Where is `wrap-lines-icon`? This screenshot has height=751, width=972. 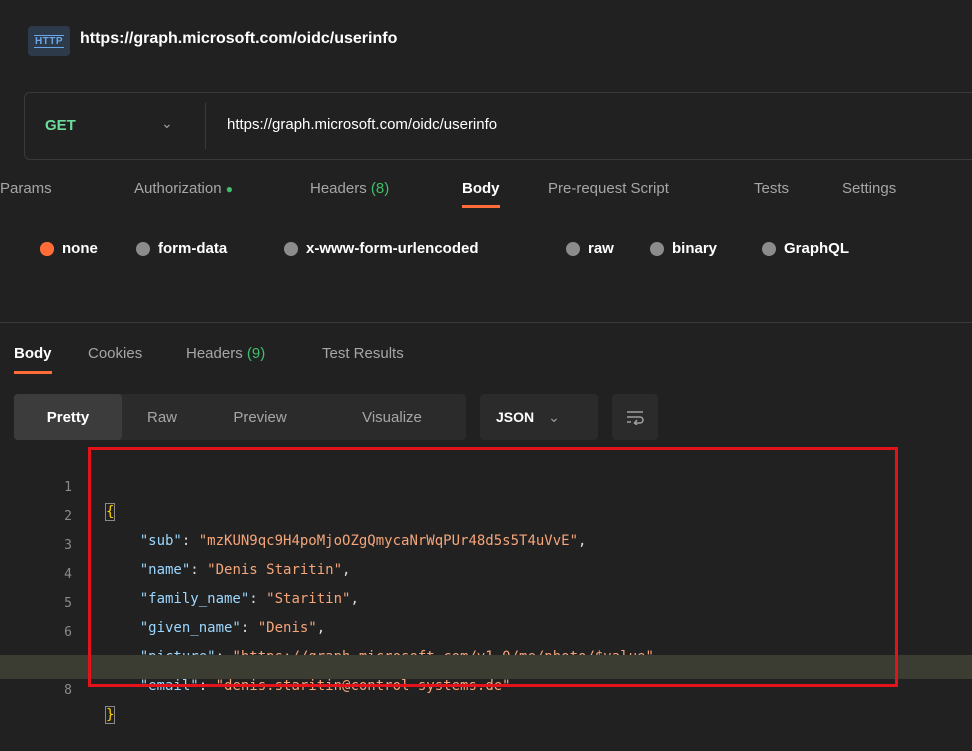 wrap-lines-icon is located at coordinates (635, 418).